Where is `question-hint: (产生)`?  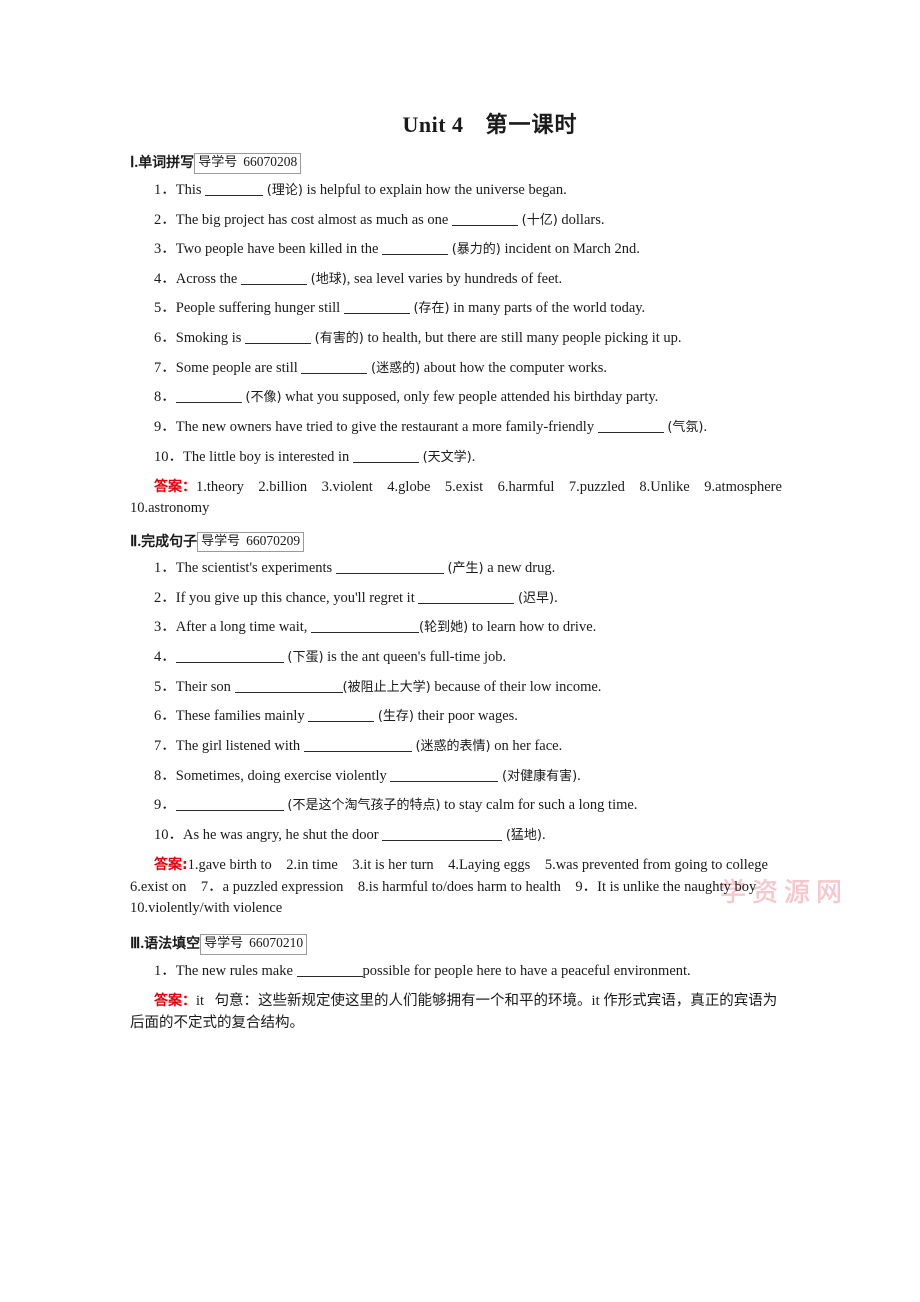 question-hint: (产生) is located at coordinates (465, 569).